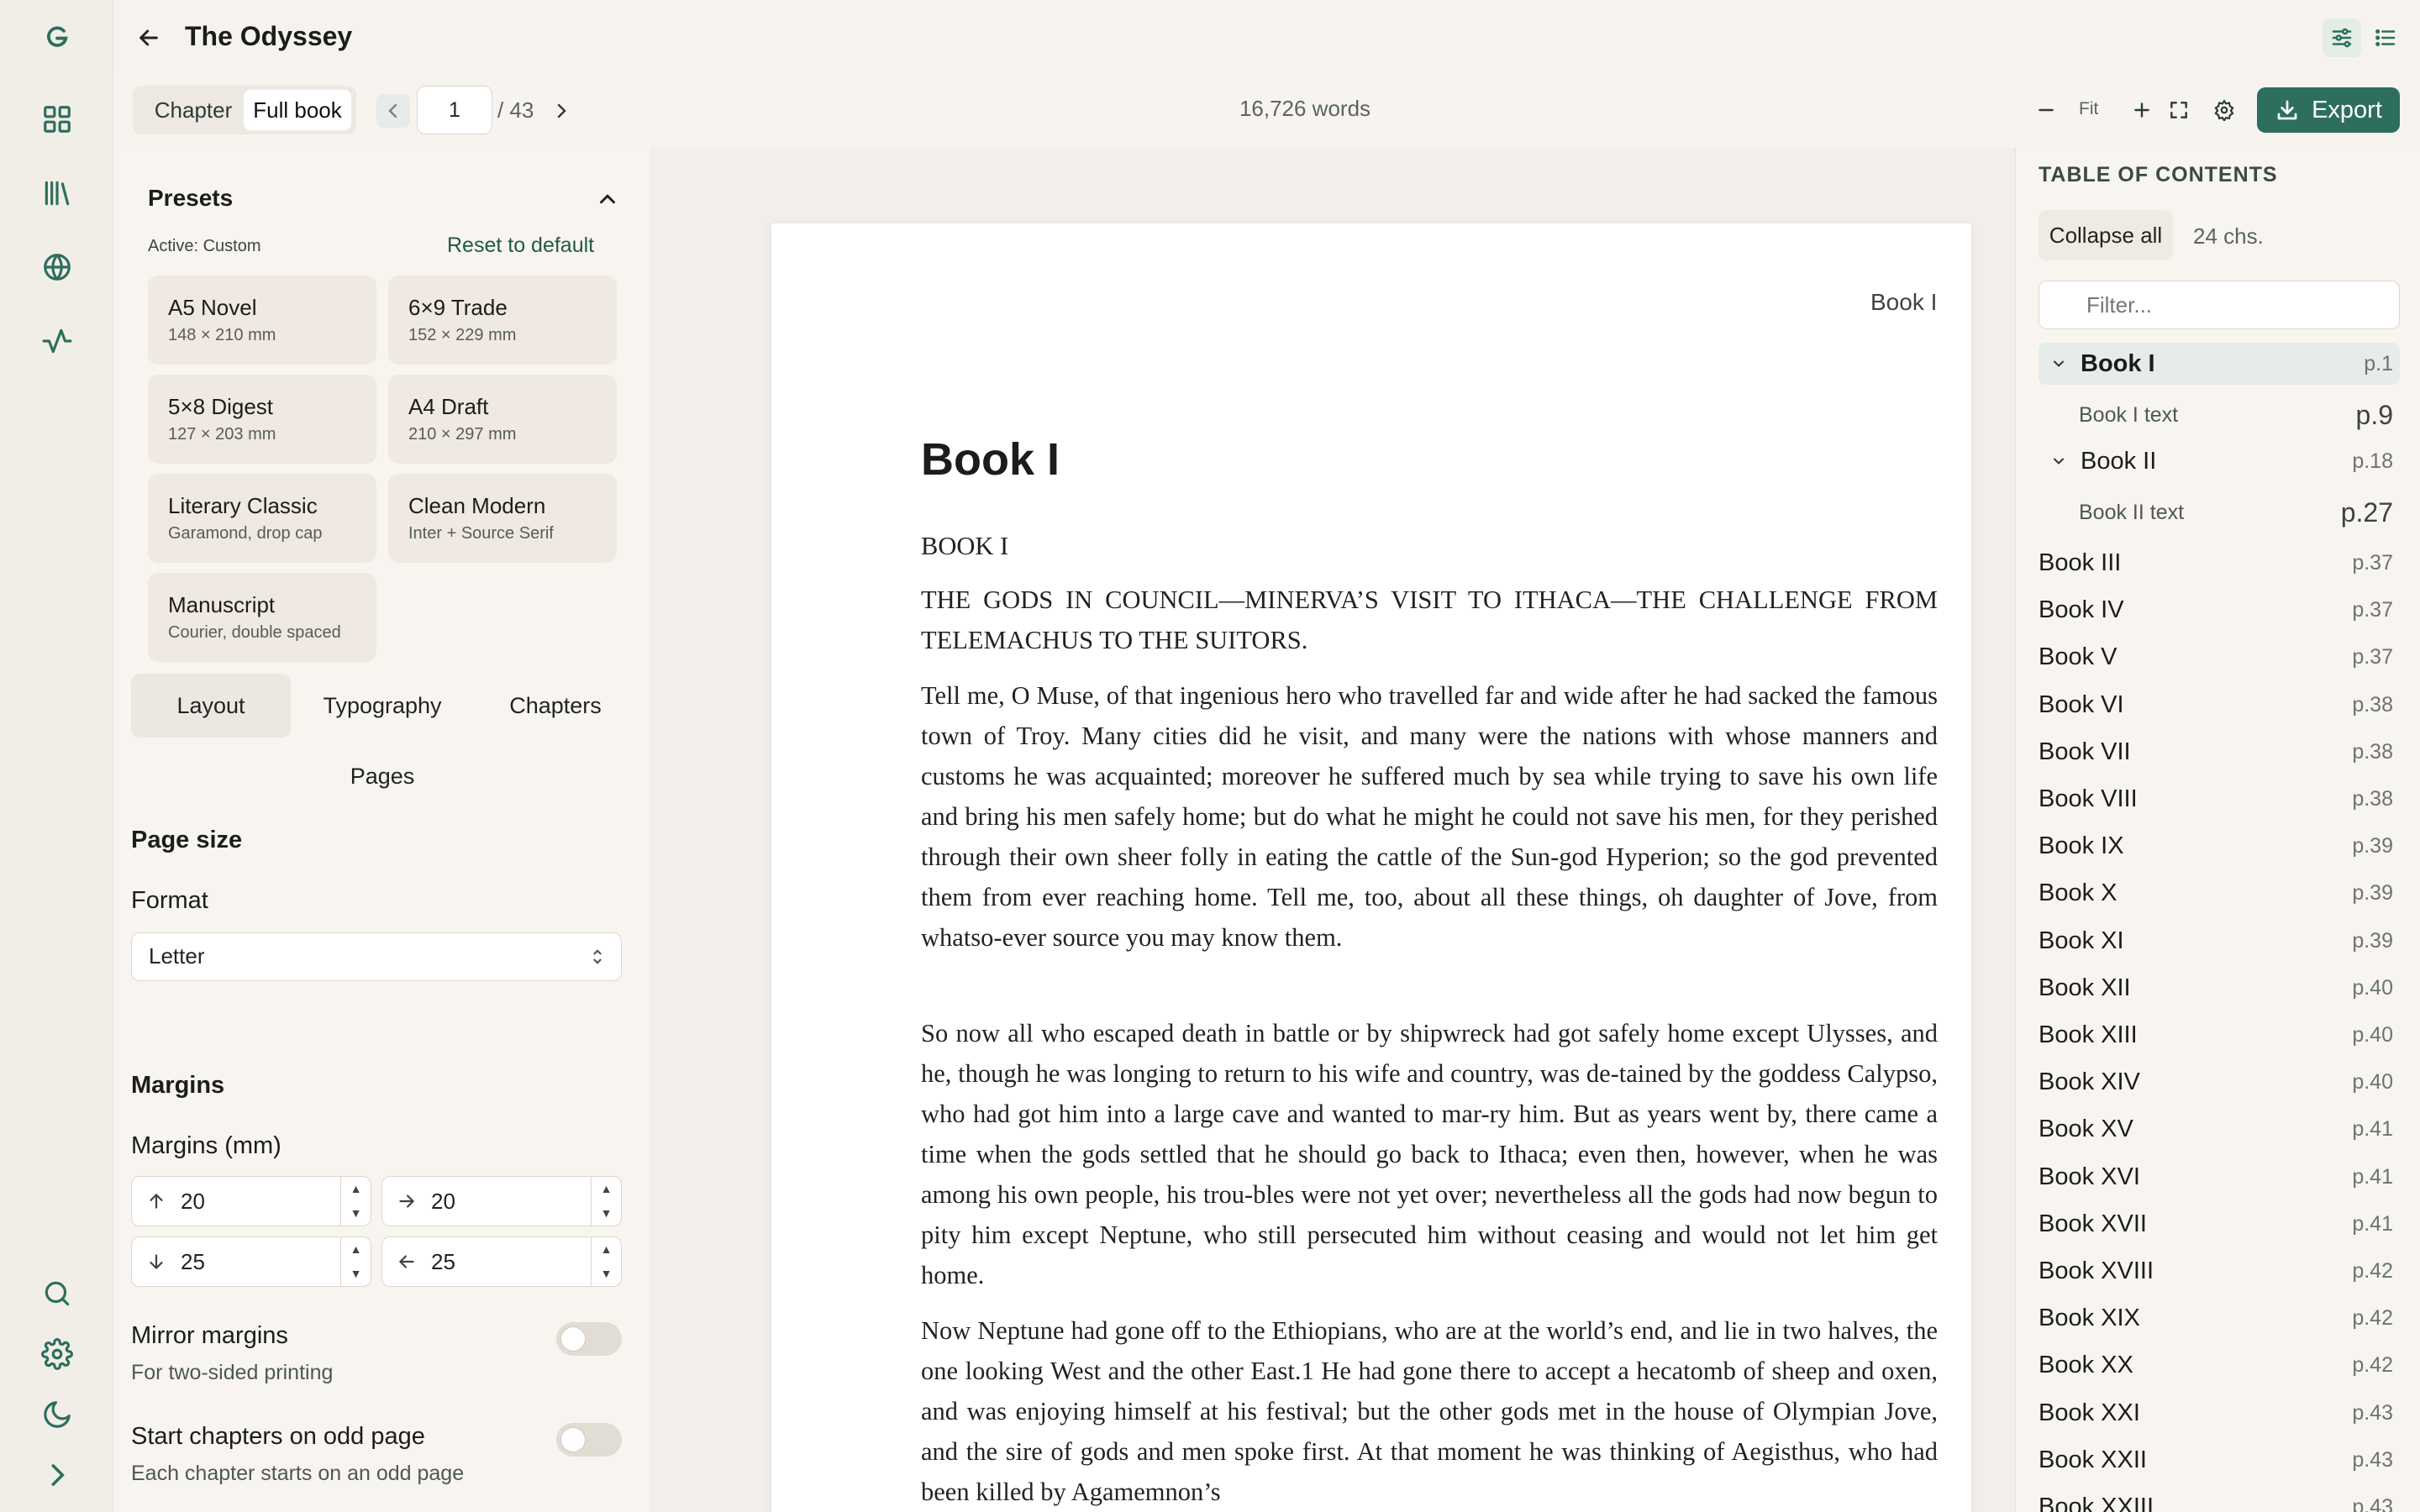 The image size is (2420, 1512). I want to click on toc-subitem: Book II text p.27, so click(2219, 512).